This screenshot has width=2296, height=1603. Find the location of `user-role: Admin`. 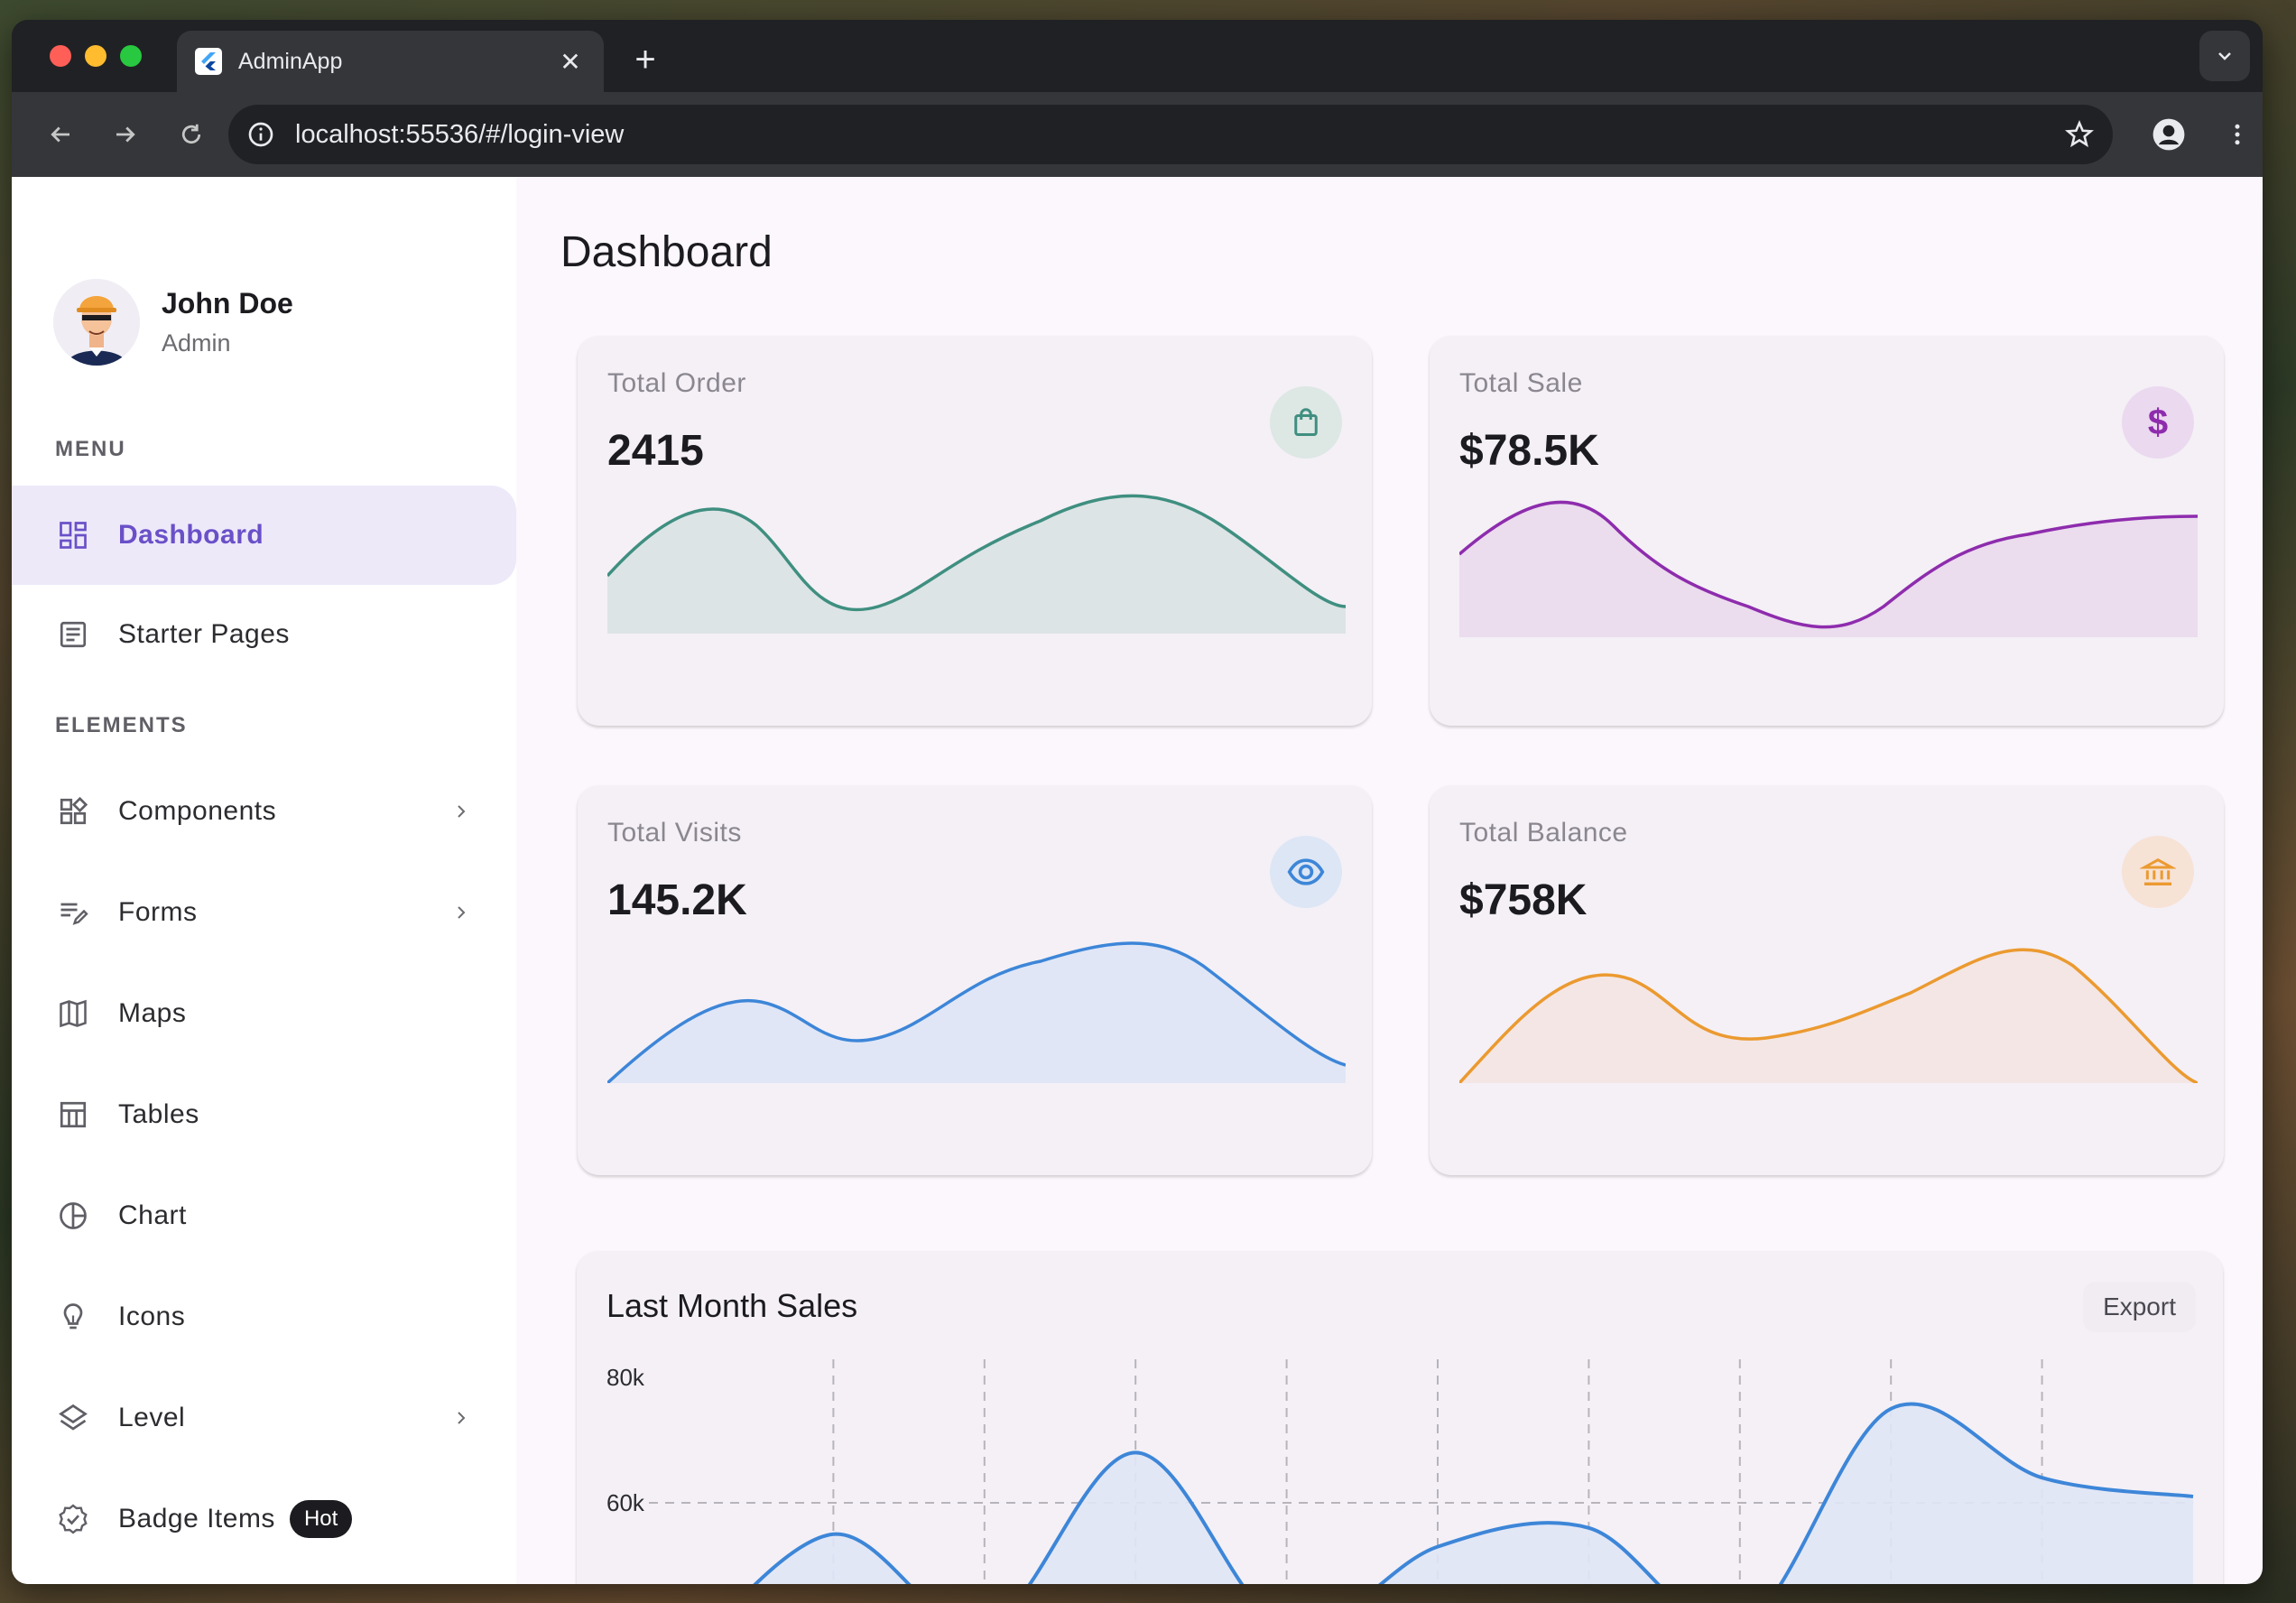

user-role: Admin is located at coordinates (196, 343).